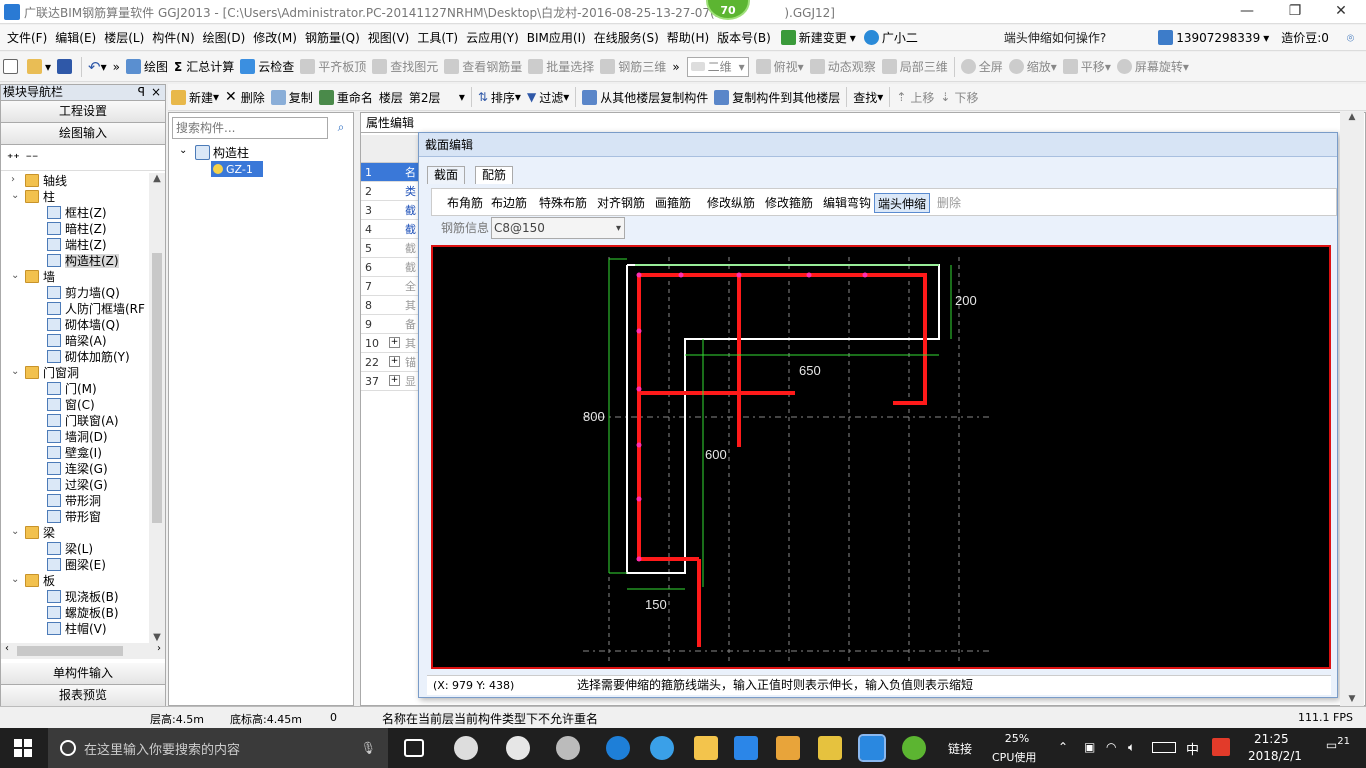 Image resolution: width=1366 pixels, height=768 pixels. What do you see at coordinates (83, 325) in the screenshot?
I see `tree-component: 砌体墙(Q)` at bounding box center [83, 325].